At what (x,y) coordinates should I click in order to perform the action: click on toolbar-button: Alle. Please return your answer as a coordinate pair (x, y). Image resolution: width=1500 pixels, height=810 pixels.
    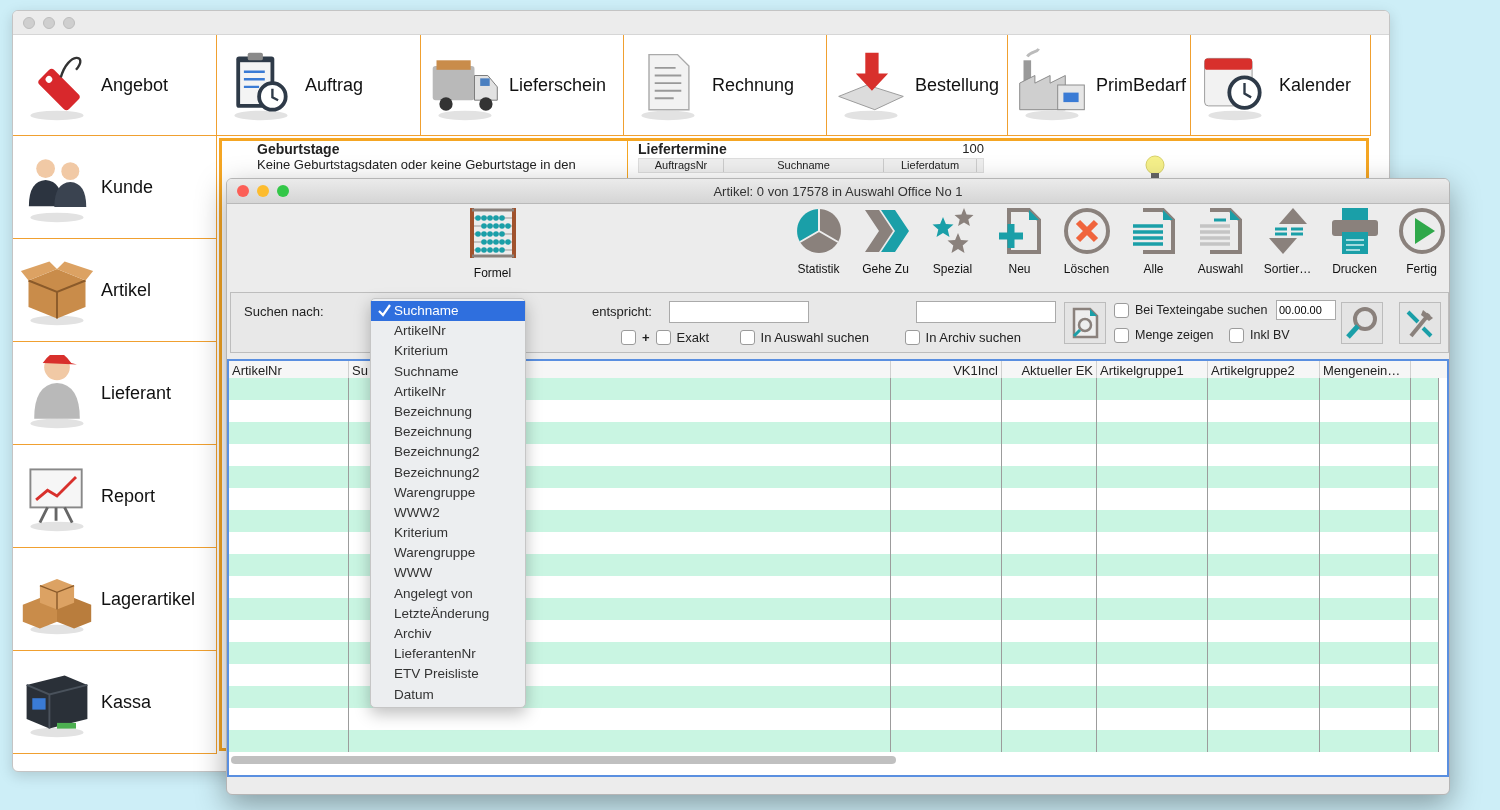
    Looking at the image, I should click on (1153, 245).